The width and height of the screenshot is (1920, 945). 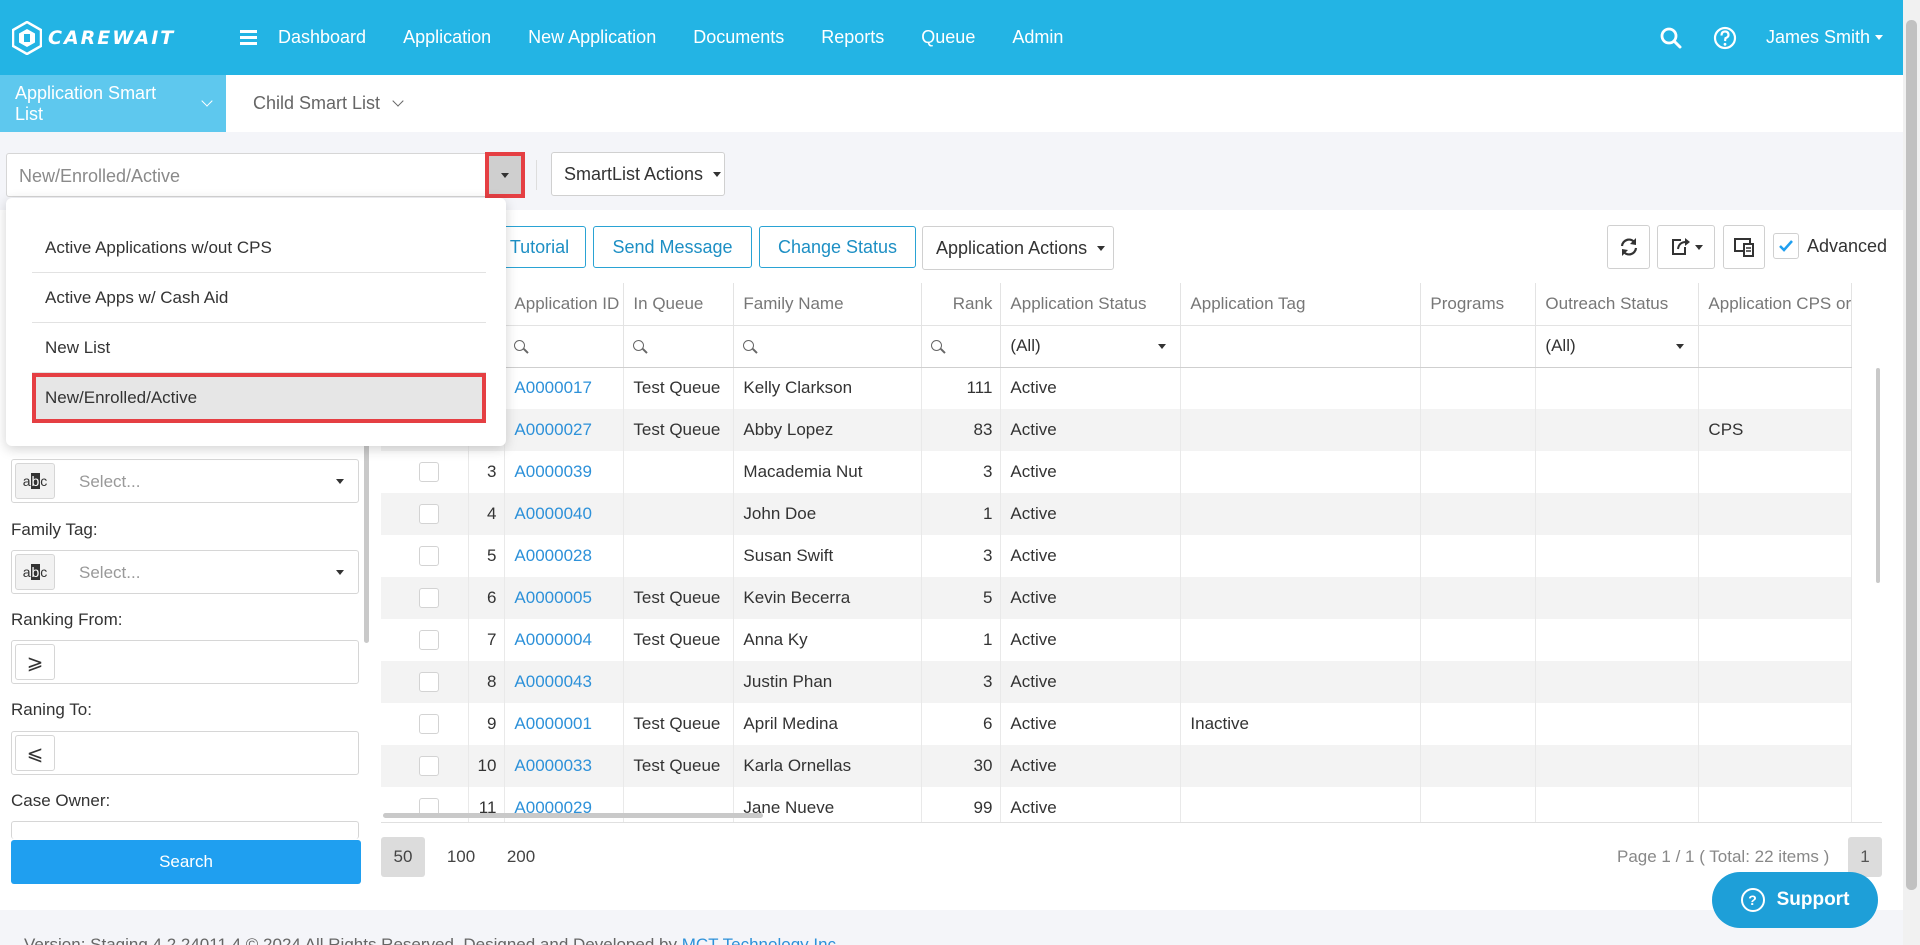 I want to click on ranking-to-input: ⩽, so click(x=185, y=753).